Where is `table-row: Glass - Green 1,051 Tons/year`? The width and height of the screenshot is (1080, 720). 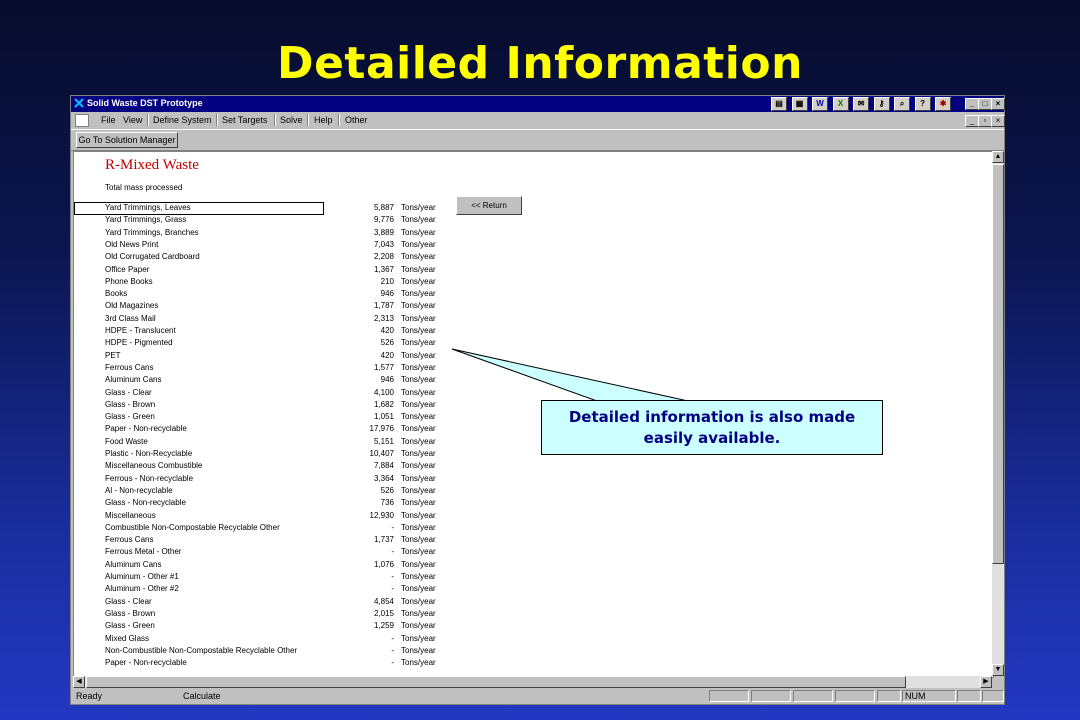
table-row: Glass - Green 1,051 Tons/year is located at coordinates (274, 417).